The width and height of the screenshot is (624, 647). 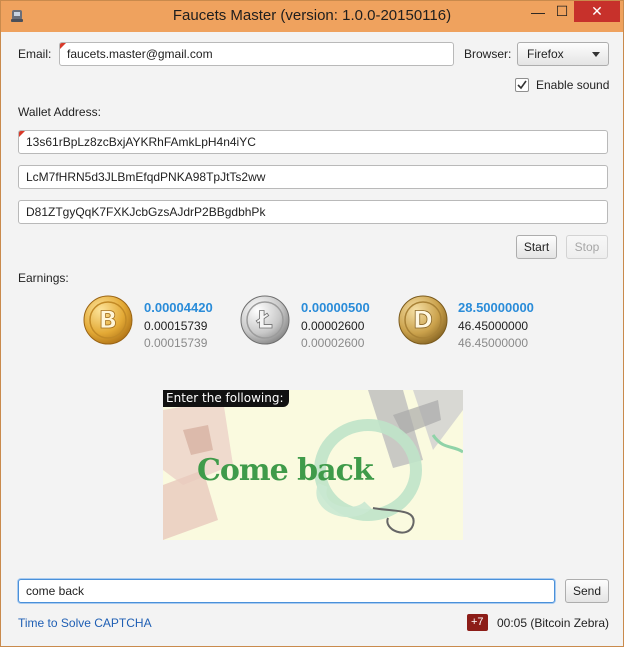 I want to click on svg-text: B, so click(x=108, y=320).